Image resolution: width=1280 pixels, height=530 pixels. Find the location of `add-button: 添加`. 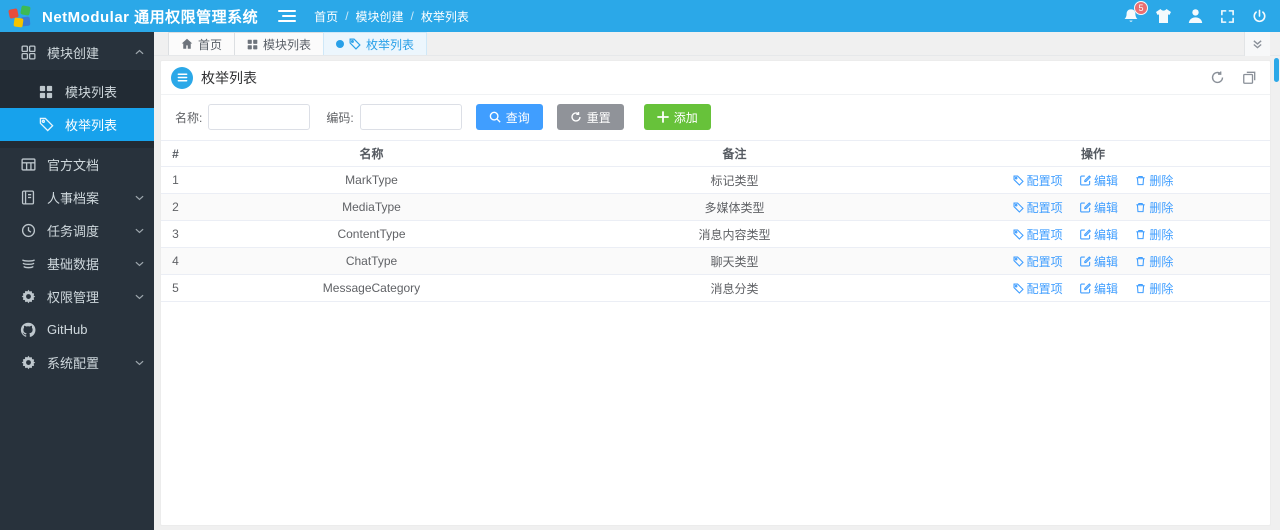

add-button: 添加 is located at coordinates (677, 117).